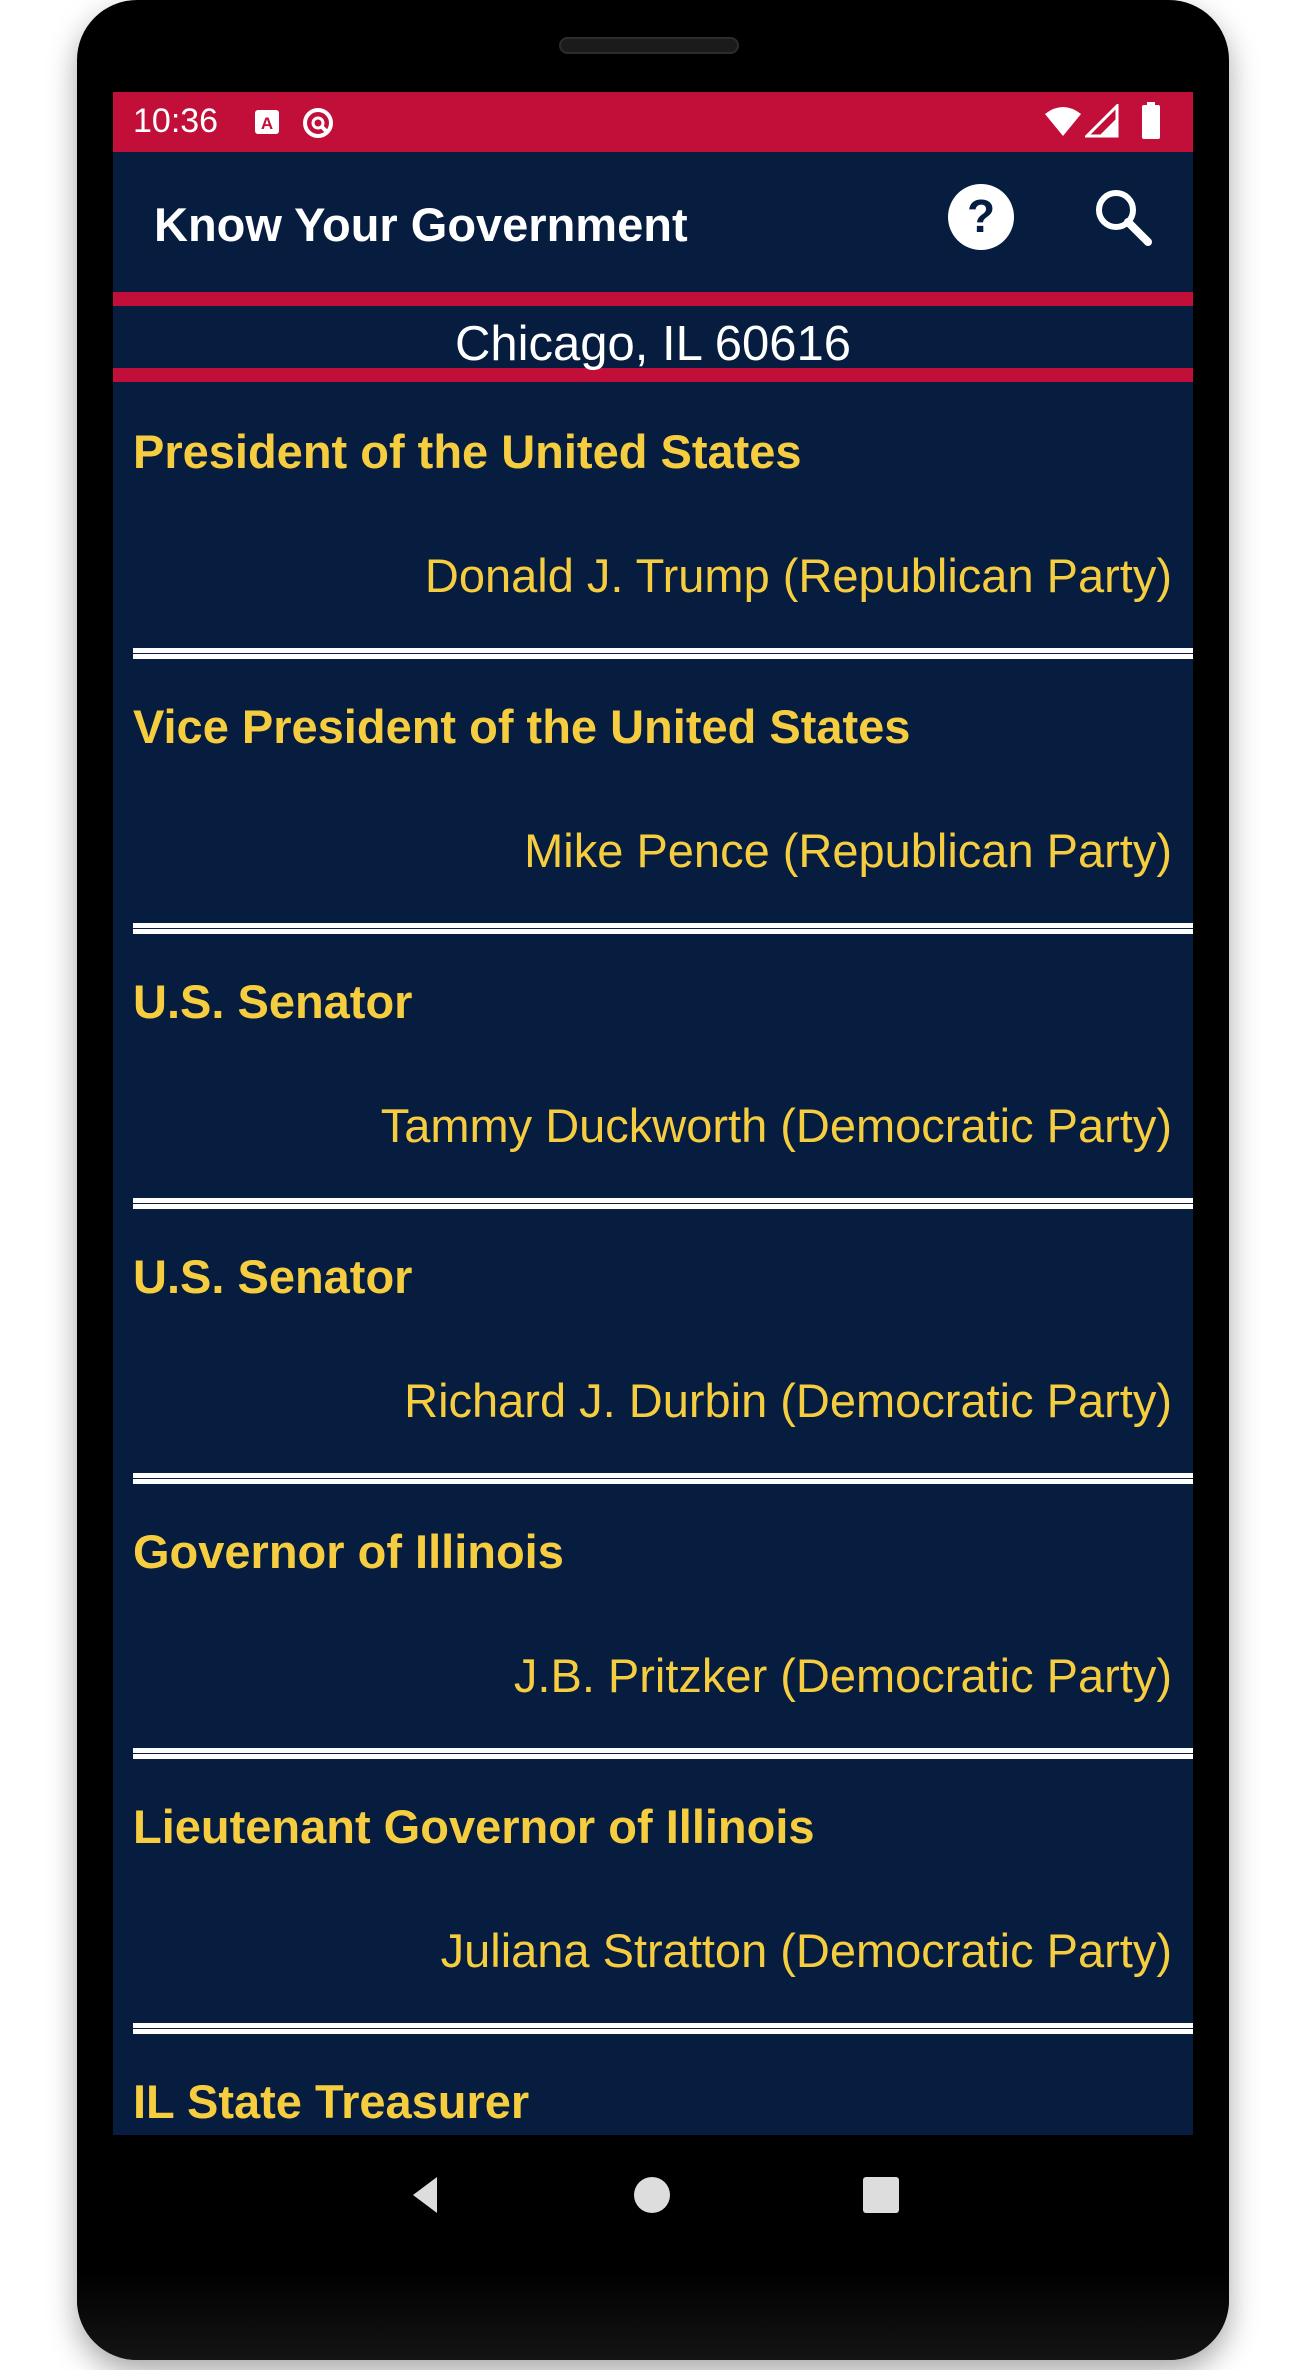 The height and width of the screenshot is (2370, 1305). What do you see at coordinates (1063, 121) in the screenshot?
I see `wifi-icon` at bounding box center [1063, 121].